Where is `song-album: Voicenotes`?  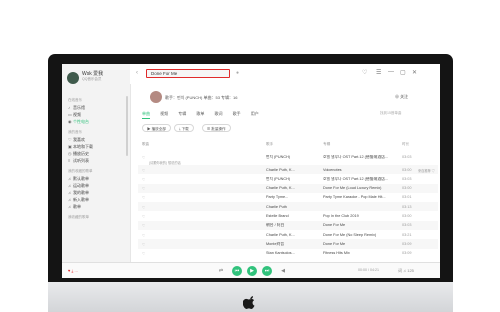
song-album: Voicenotes is located at coordinates (358, 170).